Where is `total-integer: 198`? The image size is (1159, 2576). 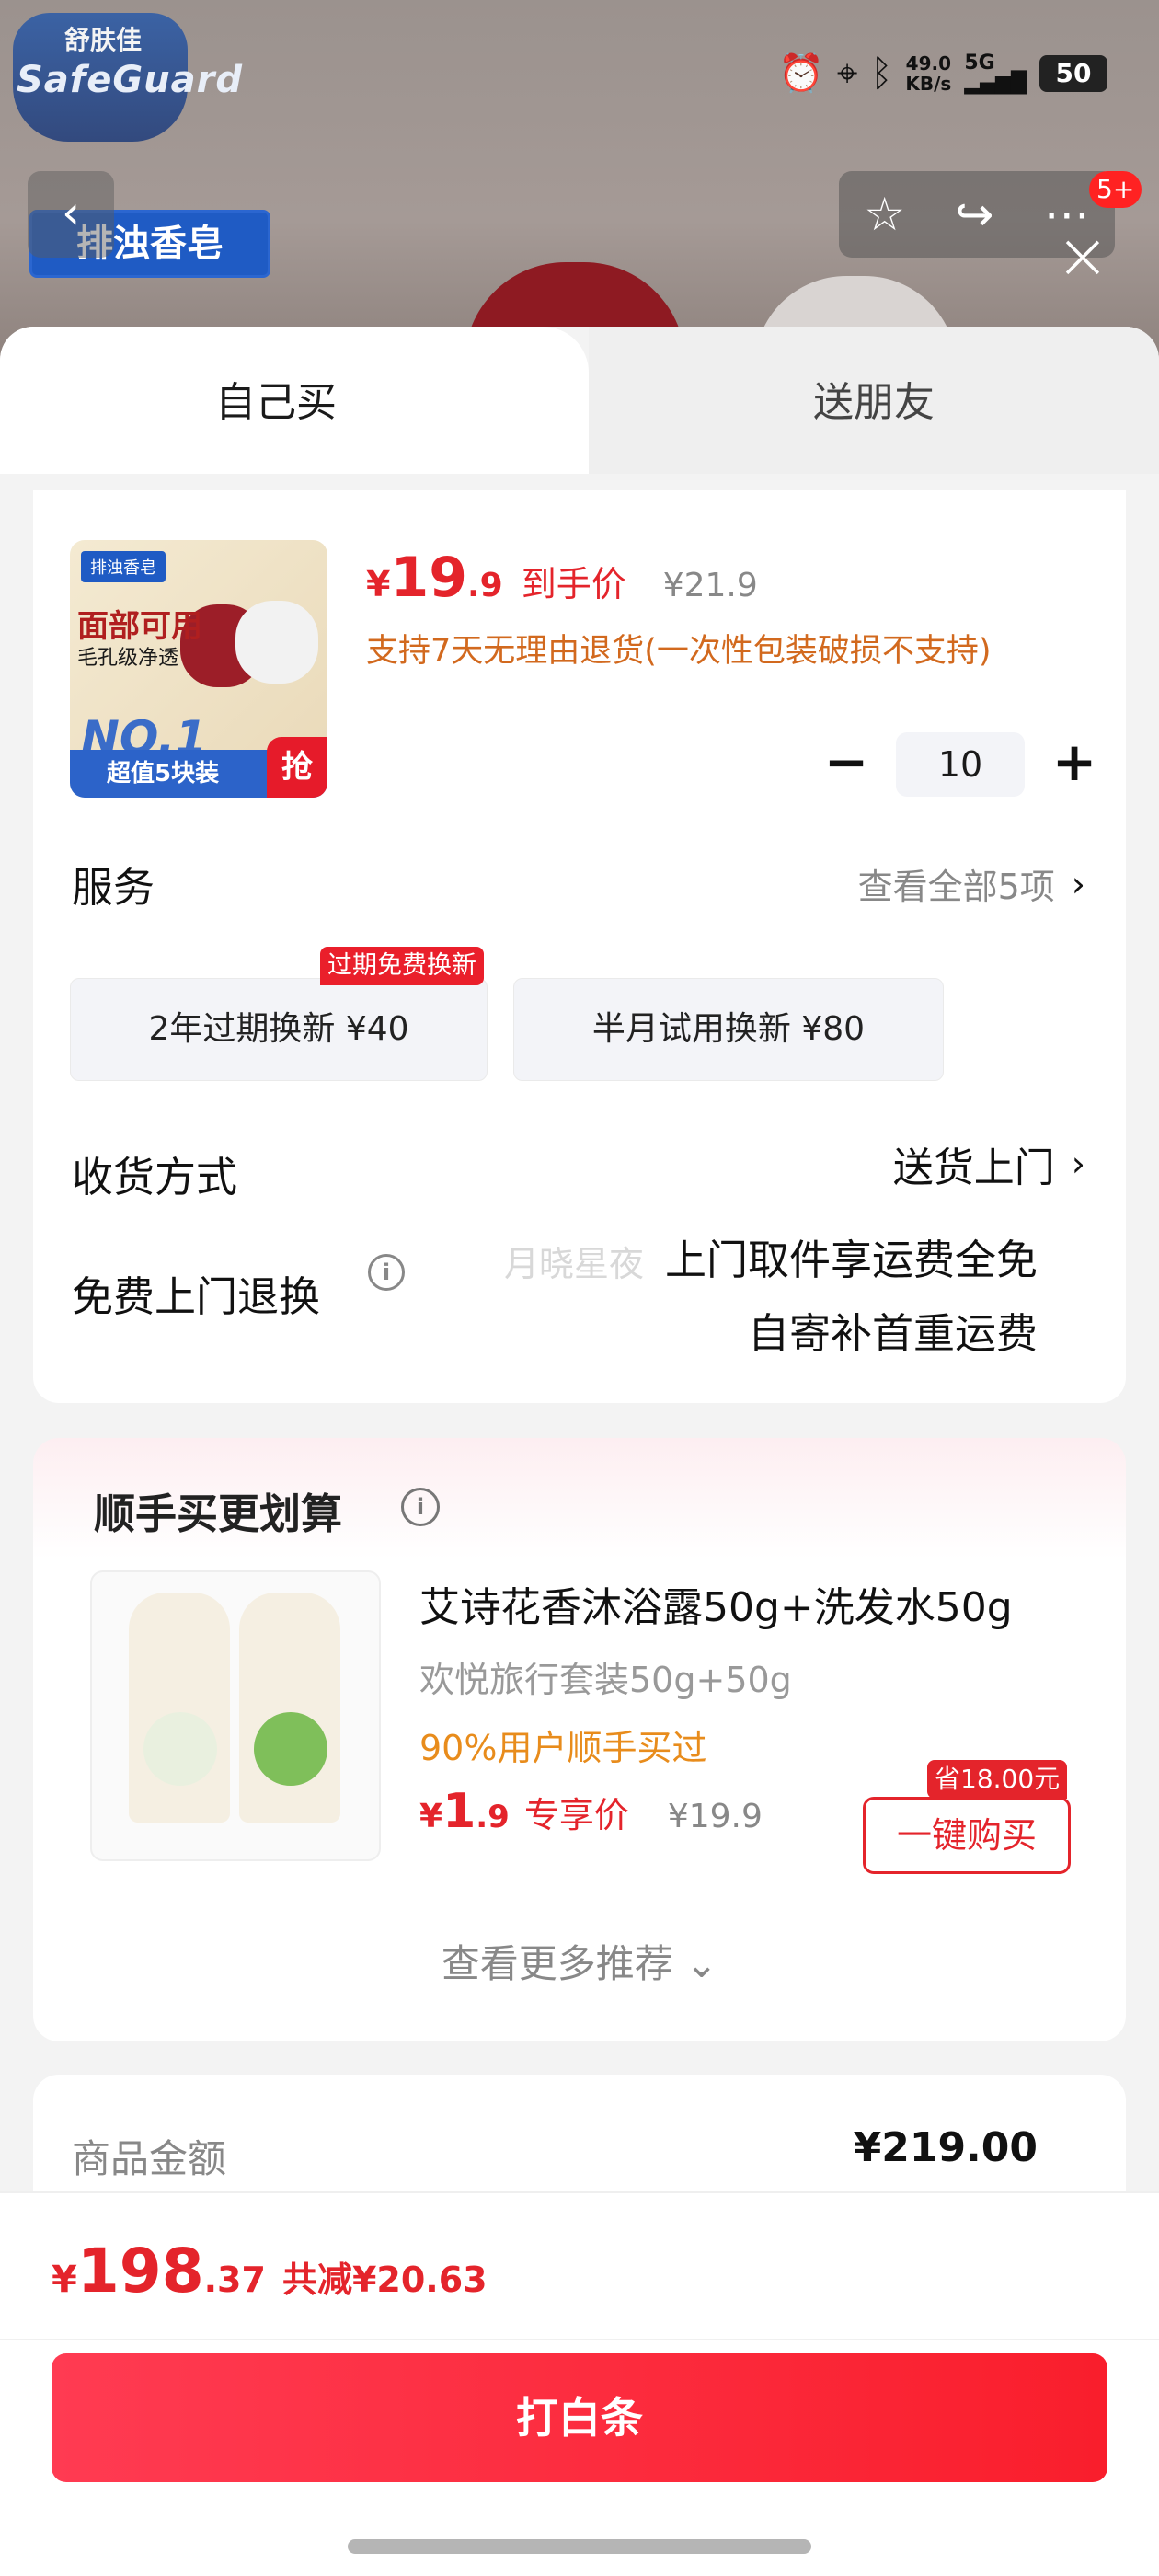
total-integer: 198 is located at coordinates (140, 2271).